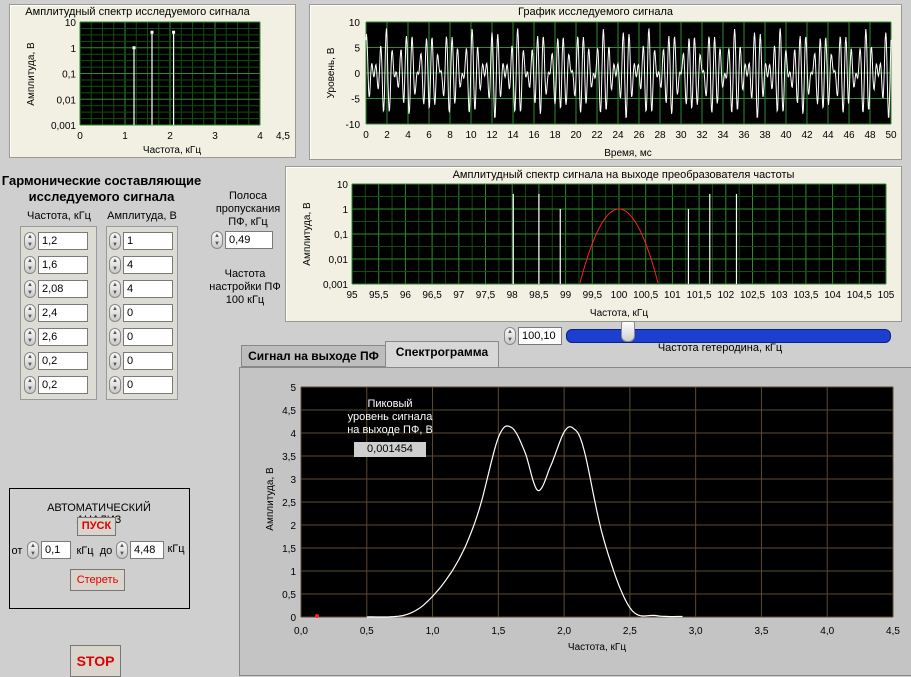  Describe the element at coordinates (101, 196) in the screenshot. I see `harmonics-title-line2: исследуемого сигнала` at that location.